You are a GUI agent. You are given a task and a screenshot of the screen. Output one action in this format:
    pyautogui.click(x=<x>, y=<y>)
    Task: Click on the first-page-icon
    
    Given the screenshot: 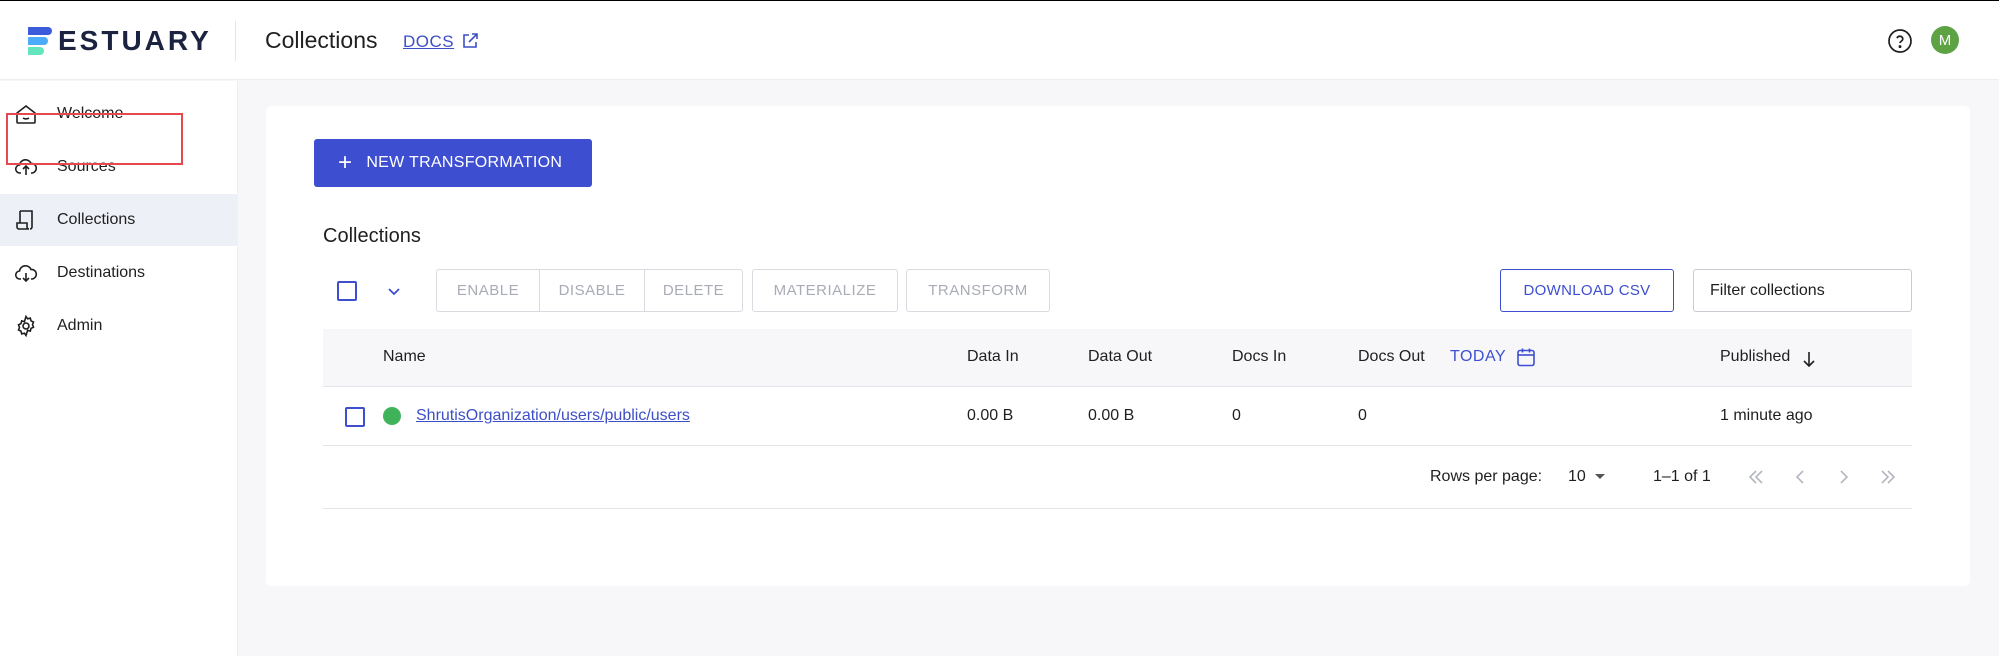 What is the action you would take?
    pyautogui.click(x=1756, y=477)
    